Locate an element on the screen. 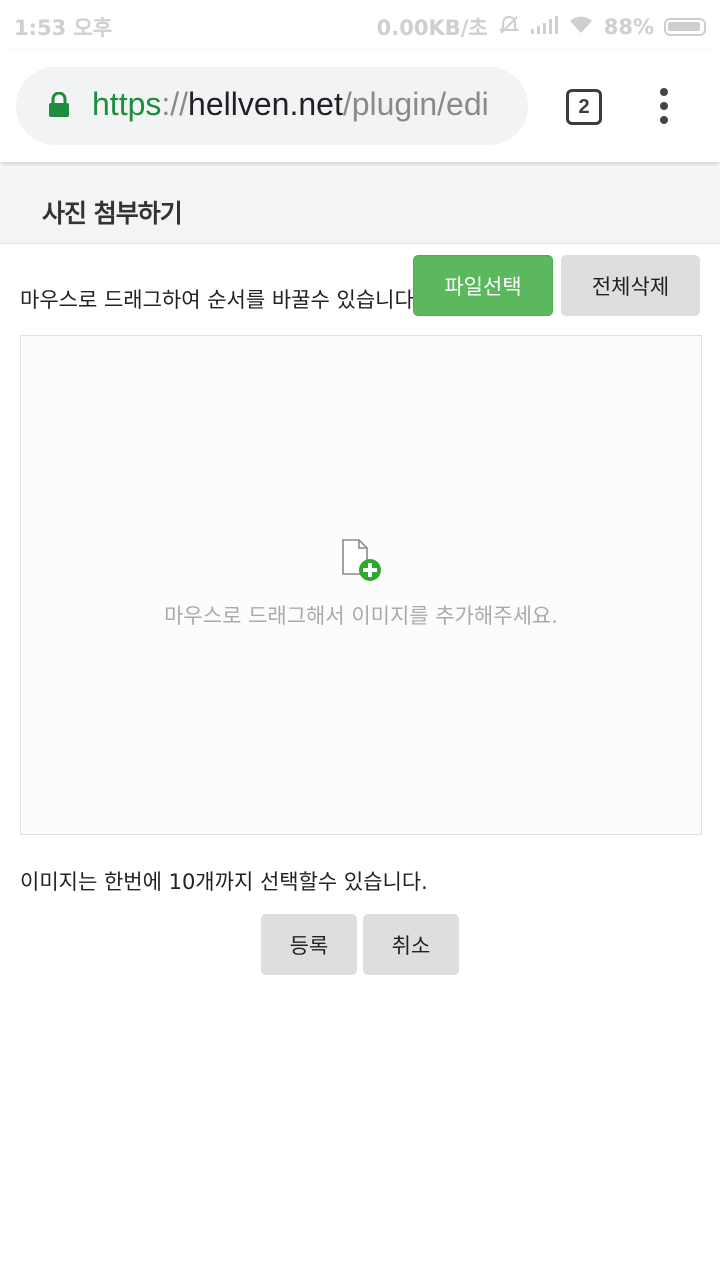  url-bar: https://hellven.net/plugin/edi is located at coordinates (272, 106).